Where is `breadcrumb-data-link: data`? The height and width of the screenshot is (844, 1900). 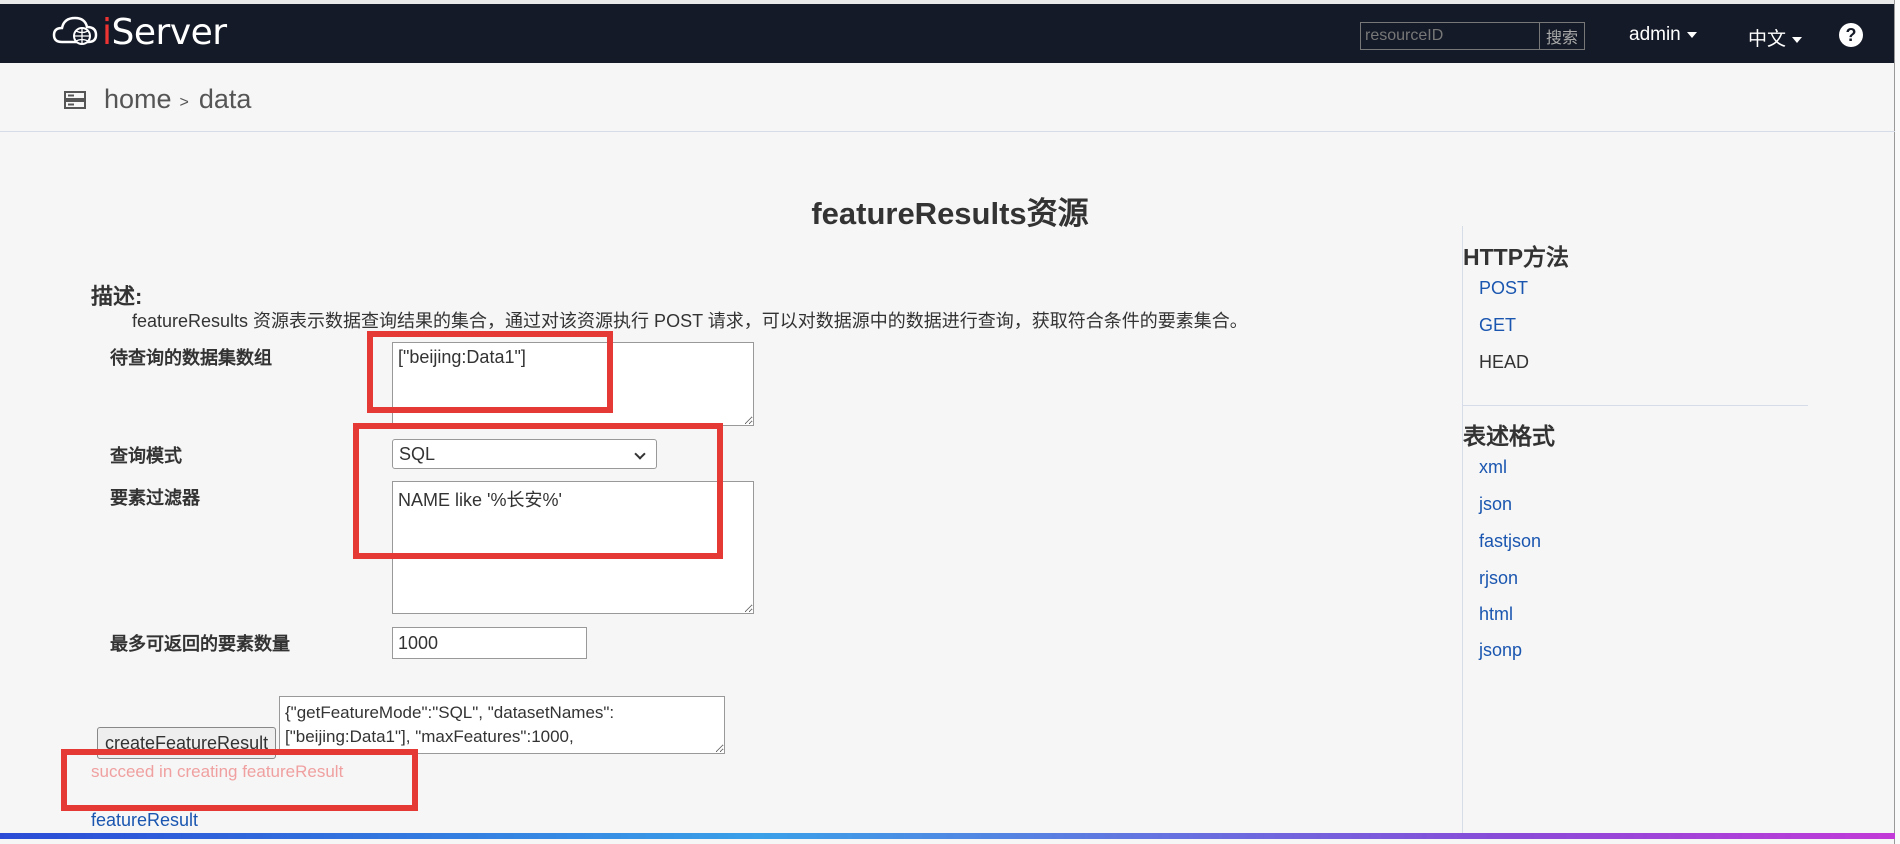 breadcrumb-data-link: data is located at coordinates (225, 99).